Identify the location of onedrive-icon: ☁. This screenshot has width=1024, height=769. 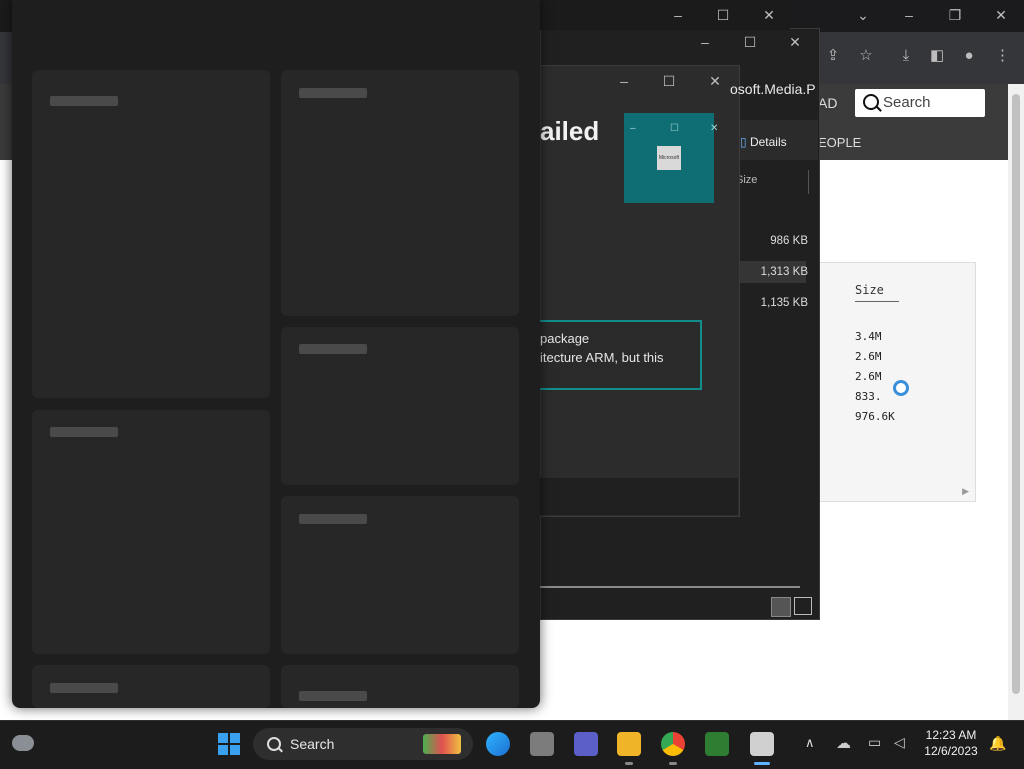
(843, 743).